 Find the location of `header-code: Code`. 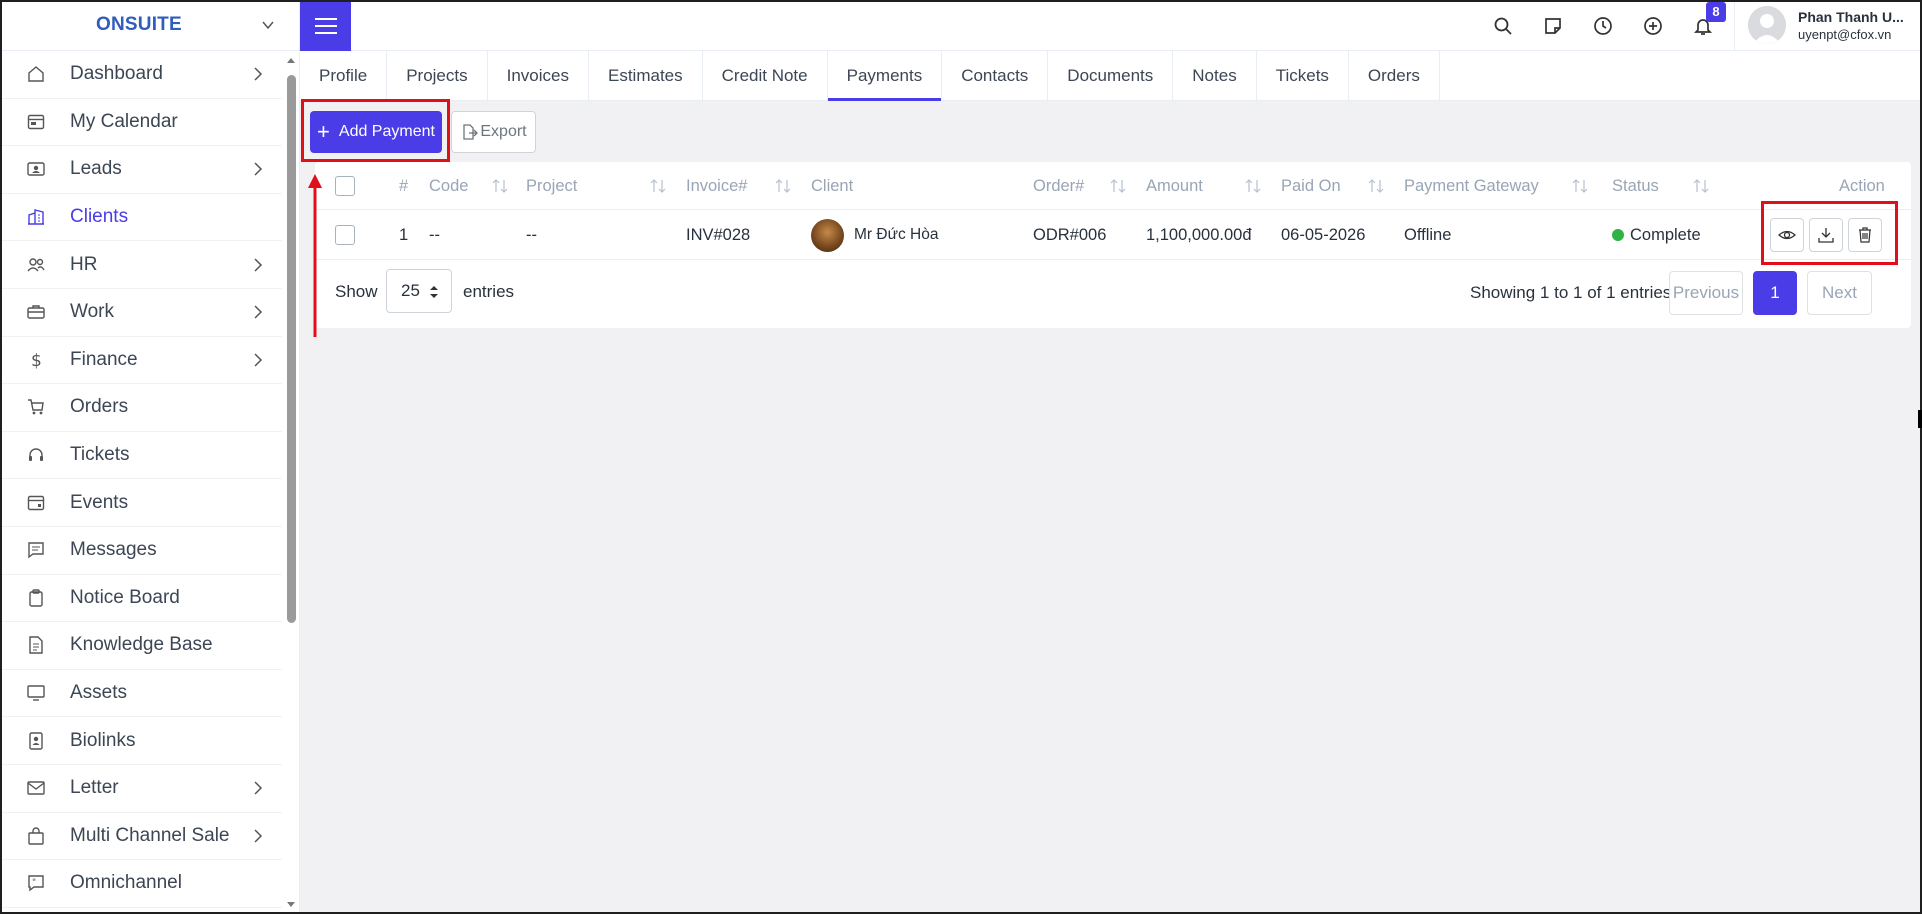

header-code: Code is located at coordinates (448, 186).